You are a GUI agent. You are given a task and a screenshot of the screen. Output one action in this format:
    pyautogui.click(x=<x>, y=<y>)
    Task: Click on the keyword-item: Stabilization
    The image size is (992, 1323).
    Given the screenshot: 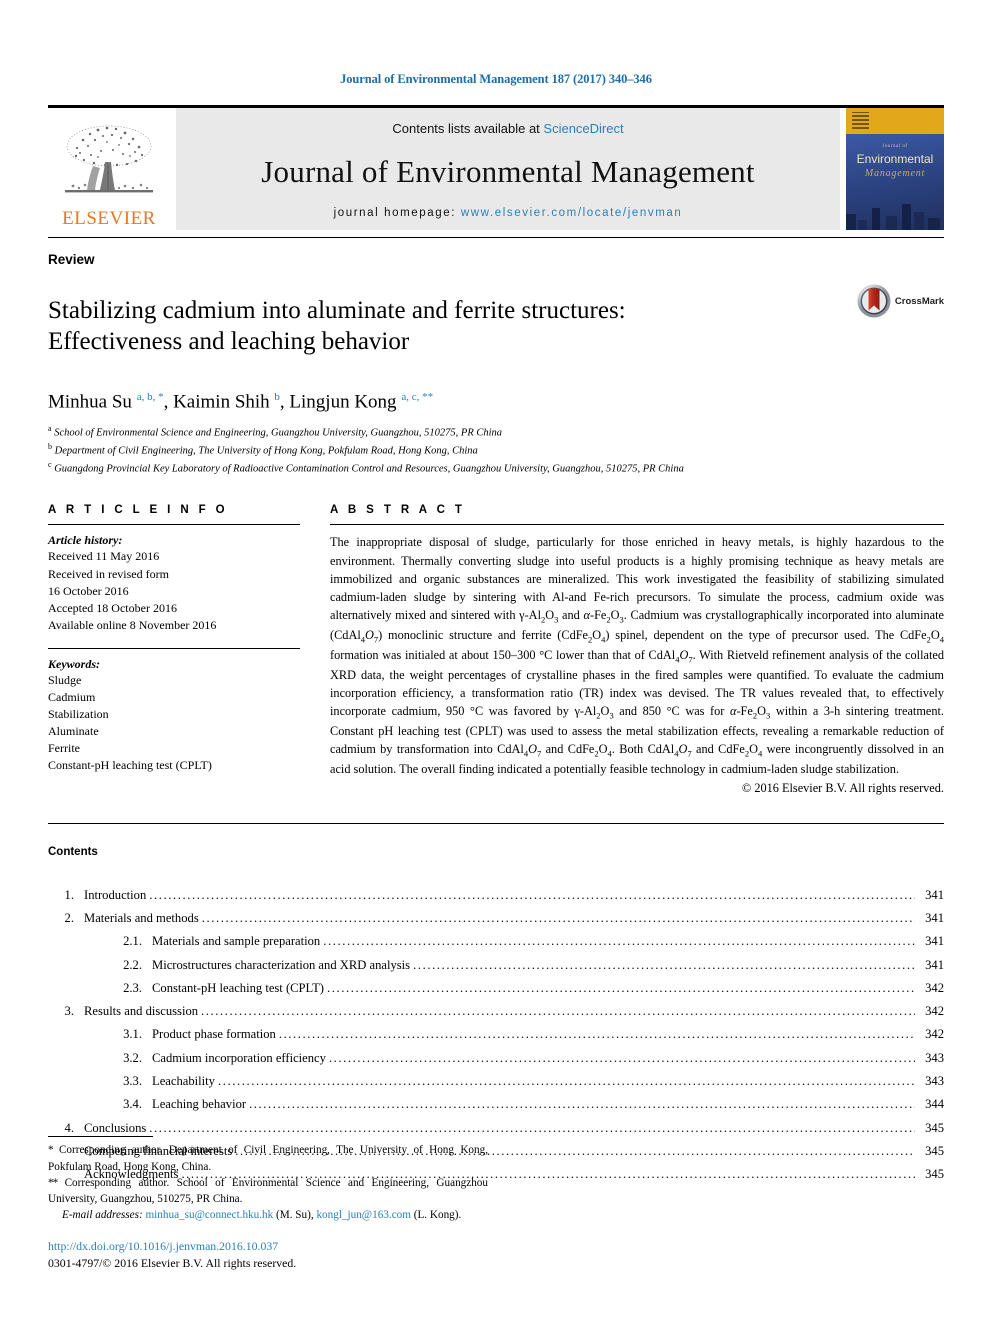 What is the action you would take?
    pyautogui.click(x=78, y=713)
    